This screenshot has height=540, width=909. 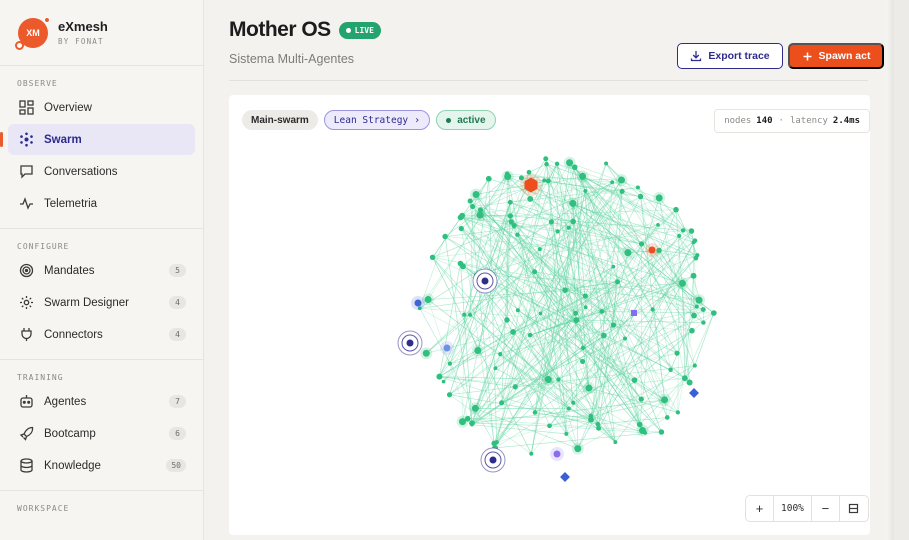 What do you see at coordinates (280, 120) in the screenshot?
I see `swarm-chip: Main-swarm` at bounding box center [280, 120].